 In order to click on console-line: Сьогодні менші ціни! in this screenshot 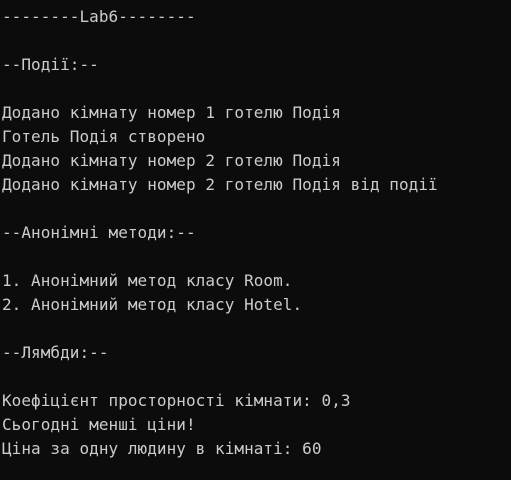, I will do `click(99, 424)`.